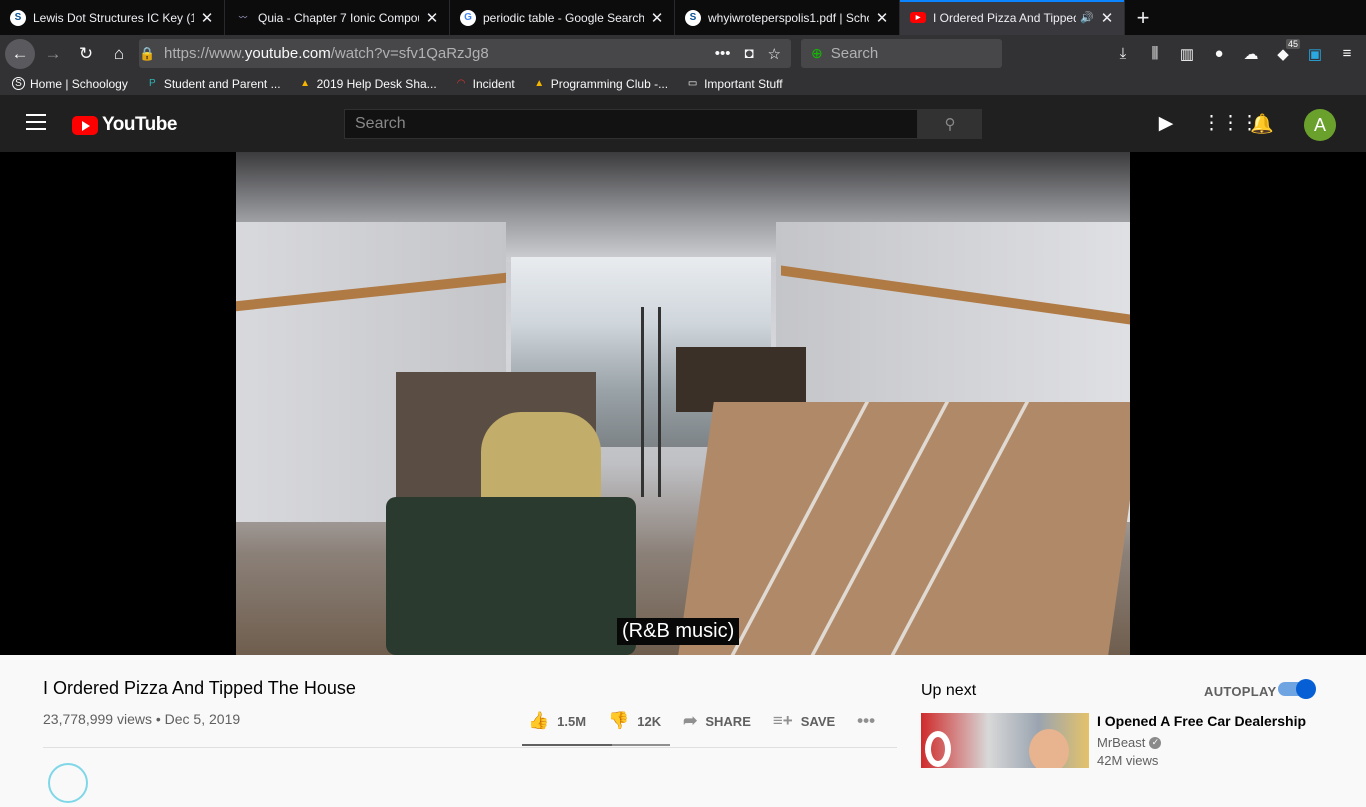  I want to click on video-caption: (R&B music), so click(678, 631).